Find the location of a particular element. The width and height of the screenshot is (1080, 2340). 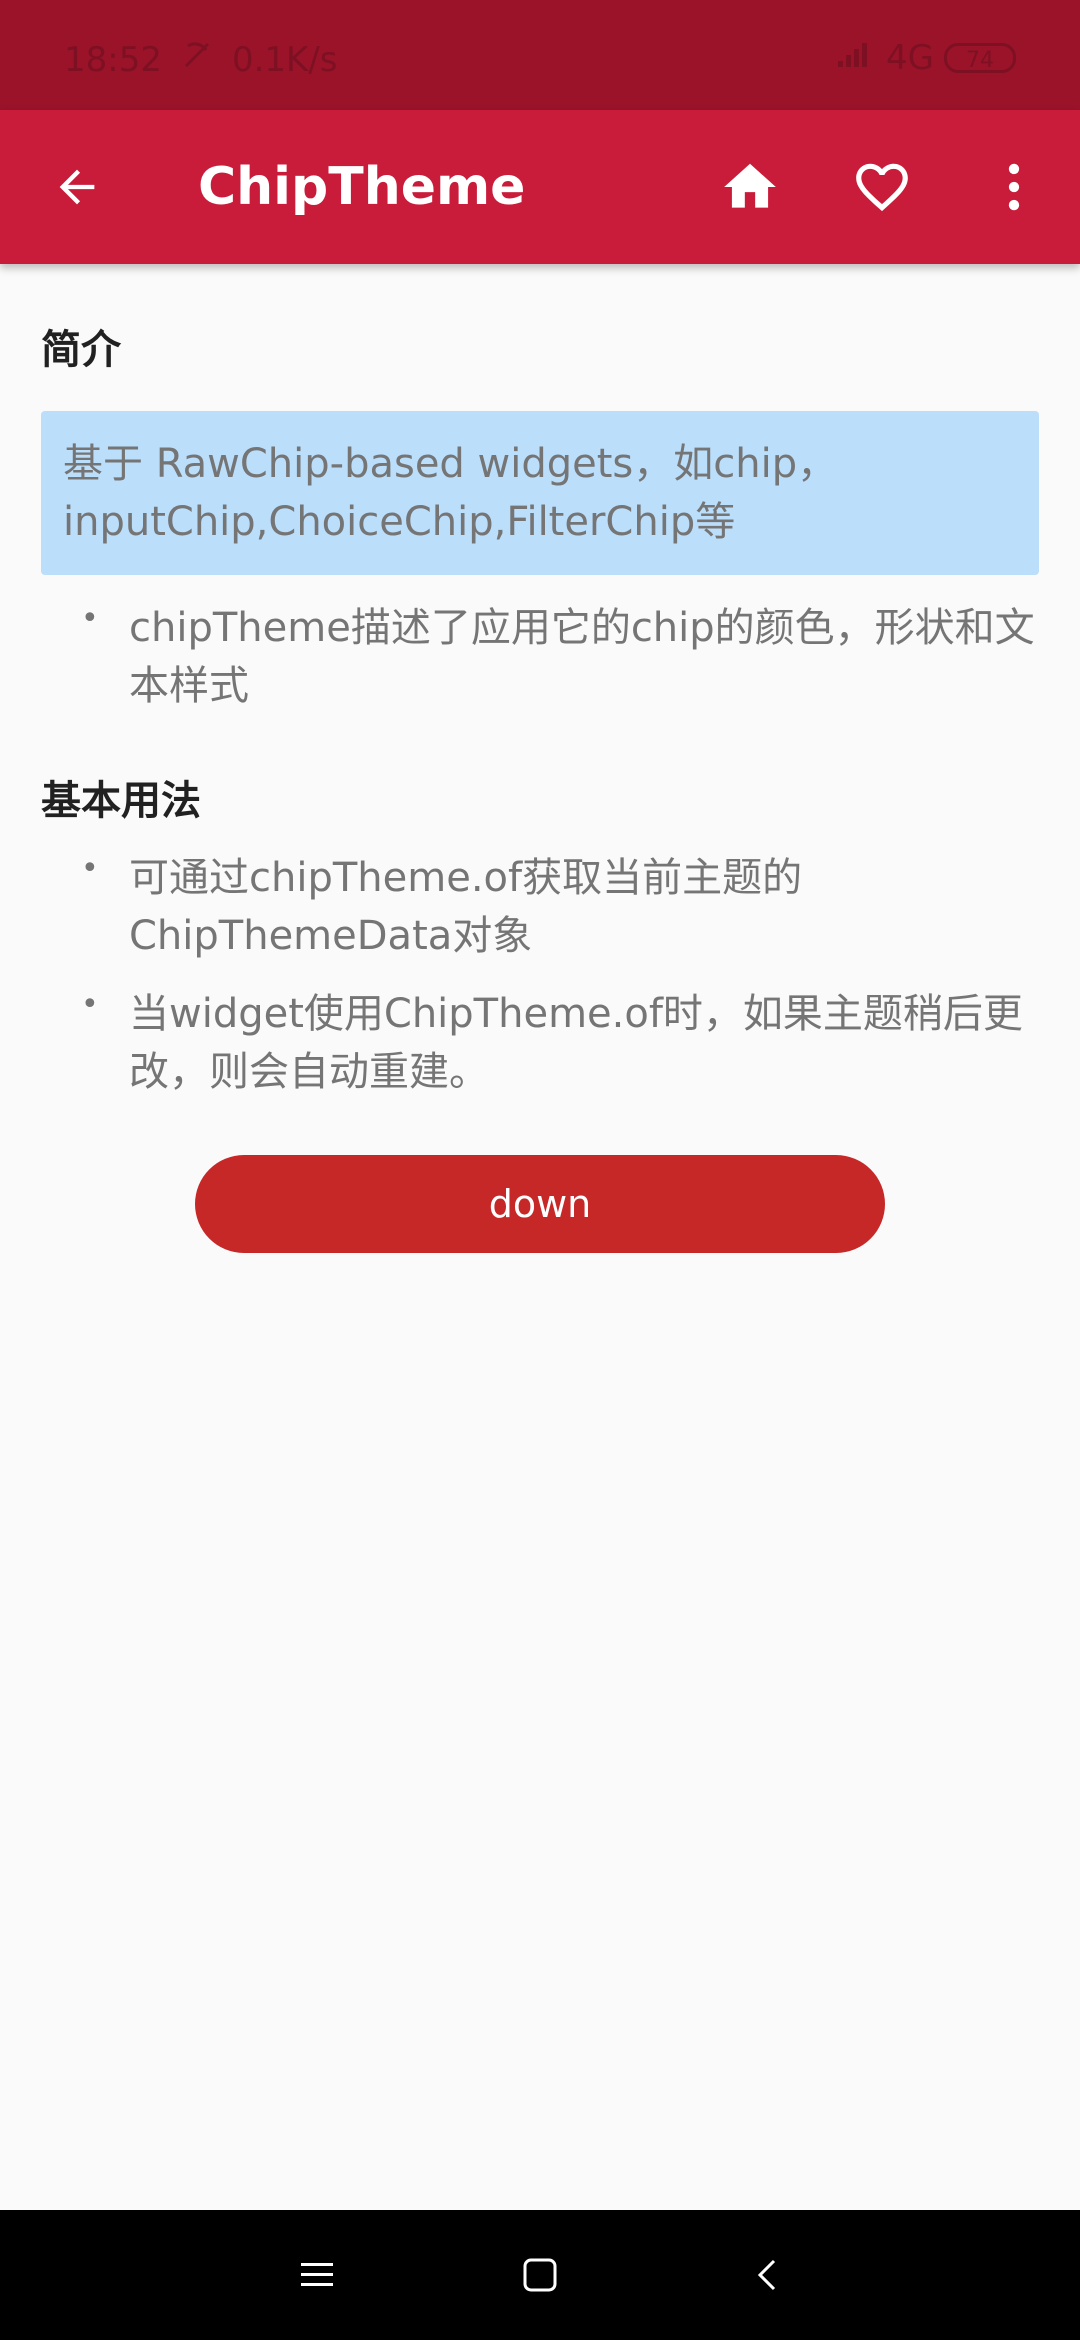

arrow-back-icon is located at coordinates (77, 187).